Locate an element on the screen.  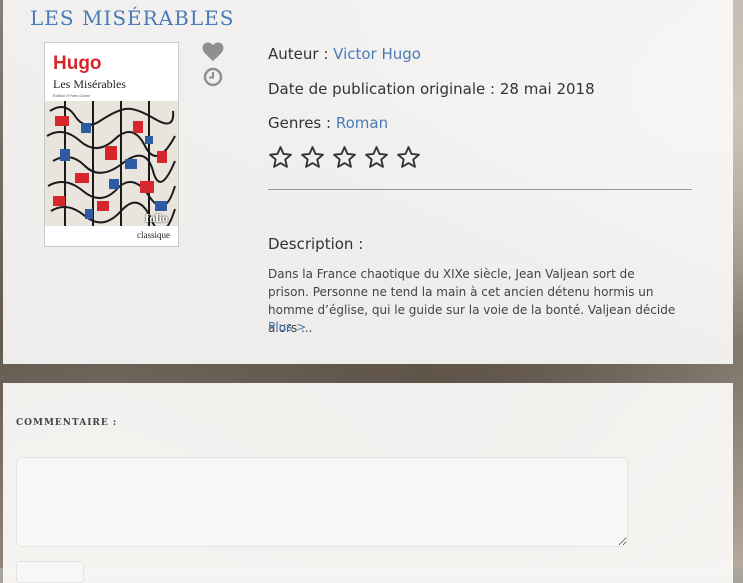
comment-label: COMMENTAIRE : is located at coordinates (67, 423).